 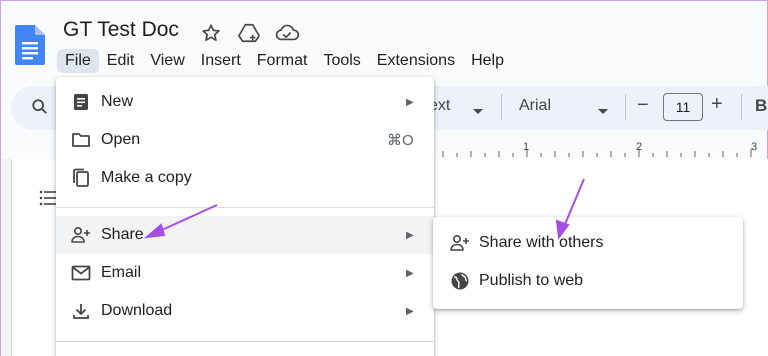 What do you see at coordinates (245, 178) in the screenshot?
I see `file-menu-make-copy: Make a copy` at bounding box center [245, 178].